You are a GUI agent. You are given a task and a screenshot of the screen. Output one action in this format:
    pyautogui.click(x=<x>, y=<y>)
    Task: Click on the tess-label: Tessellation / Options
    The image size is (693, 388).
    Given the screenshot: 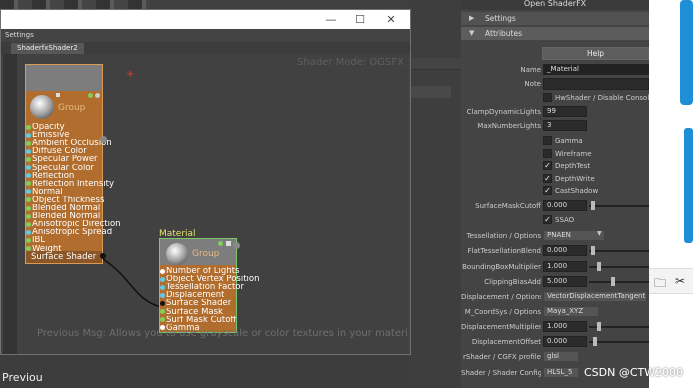 What is the action you would take?
    pyautogui.click(x=503, y=236)
    